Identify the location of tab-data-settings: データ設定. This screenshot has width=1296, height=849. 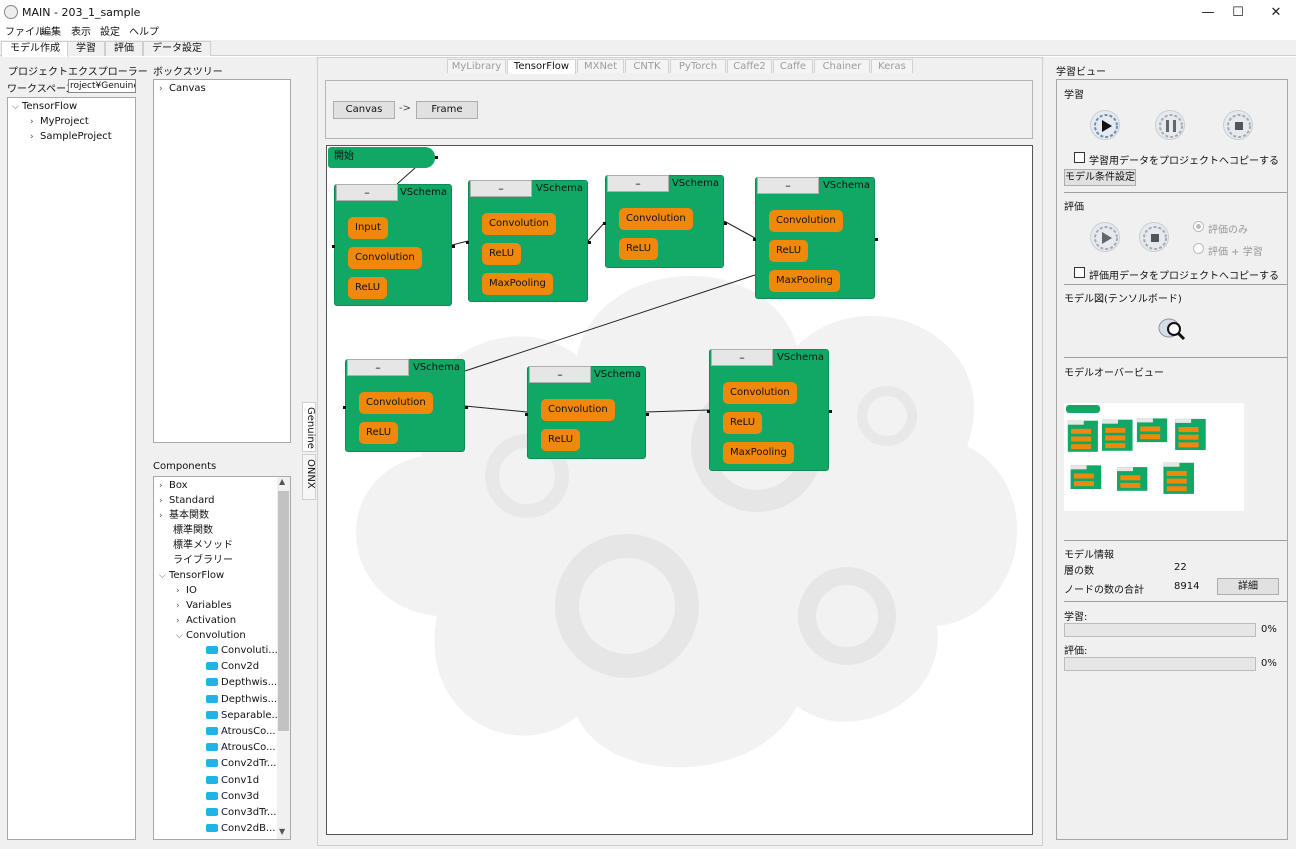
(177, 48).